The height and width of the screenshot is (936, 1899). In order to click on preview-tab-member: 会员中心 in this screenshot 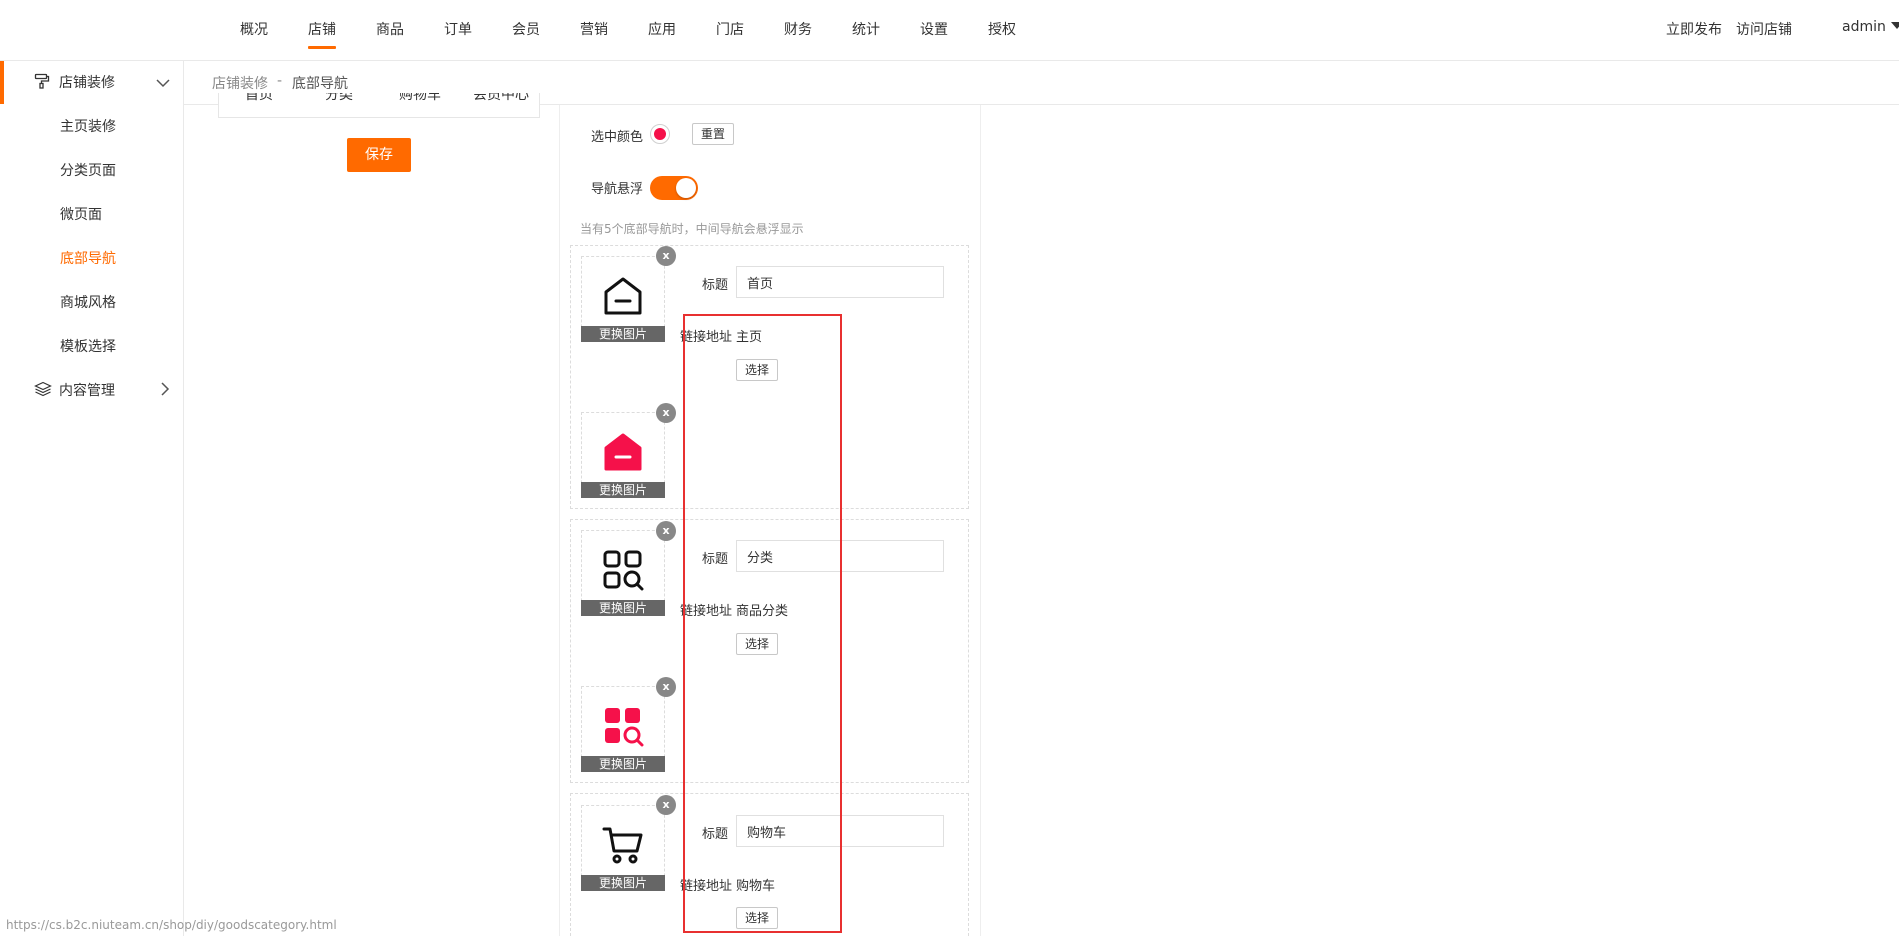, I will do `click(501, 98)`.